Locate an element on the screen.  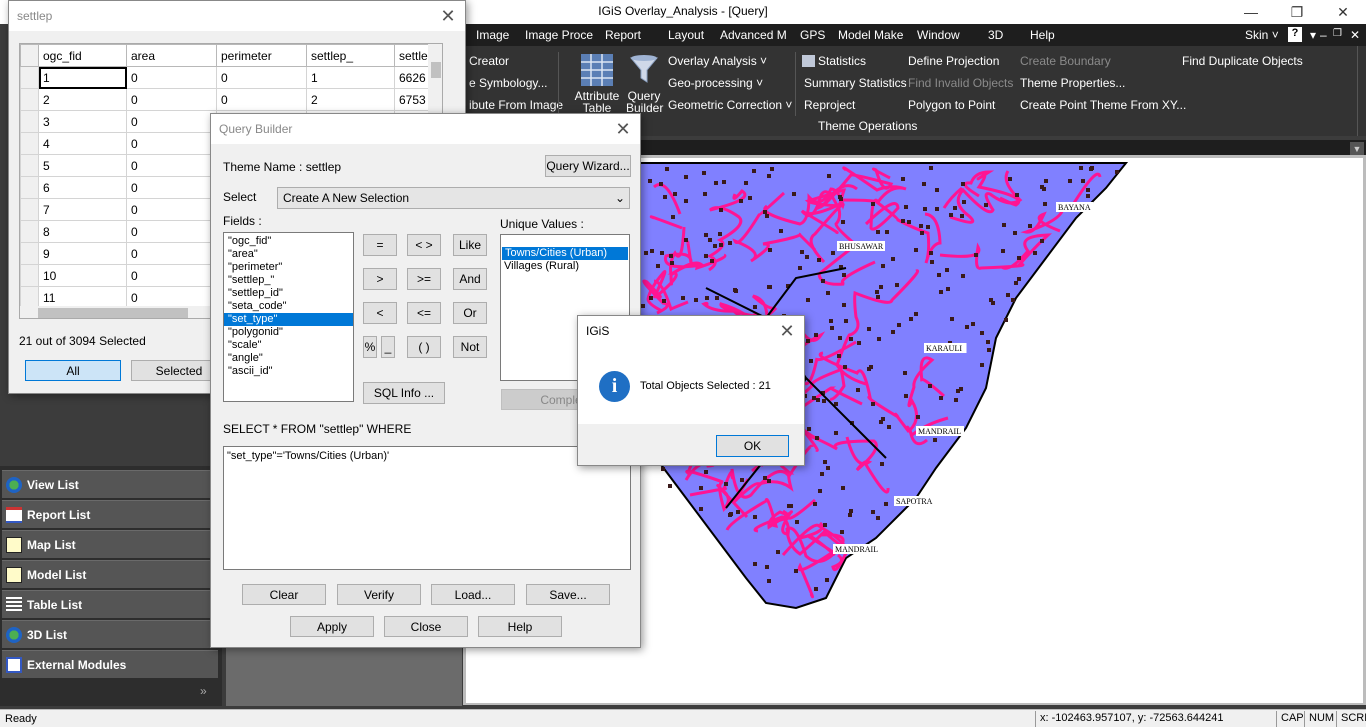
mdi-dropdown-icon: ▾ is located at coordinates (1313, 35).